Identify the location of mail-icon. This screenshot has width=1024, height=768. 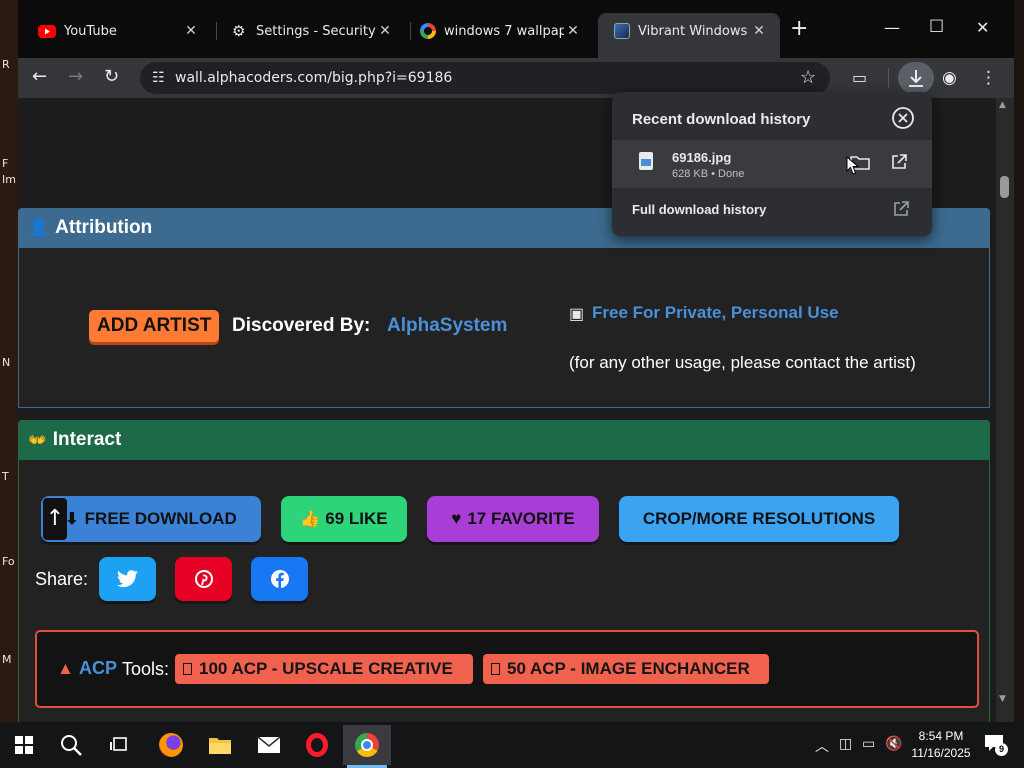
(269, 744).